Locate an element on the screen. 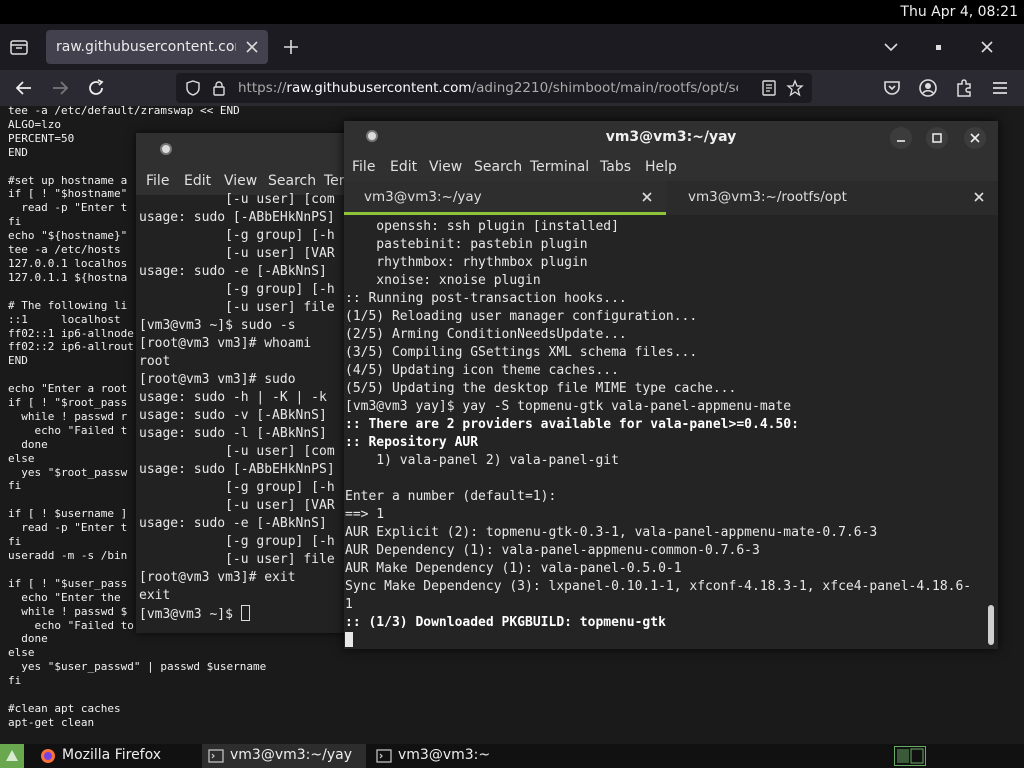  terminal-line: root is located at coordinates (155, 361).